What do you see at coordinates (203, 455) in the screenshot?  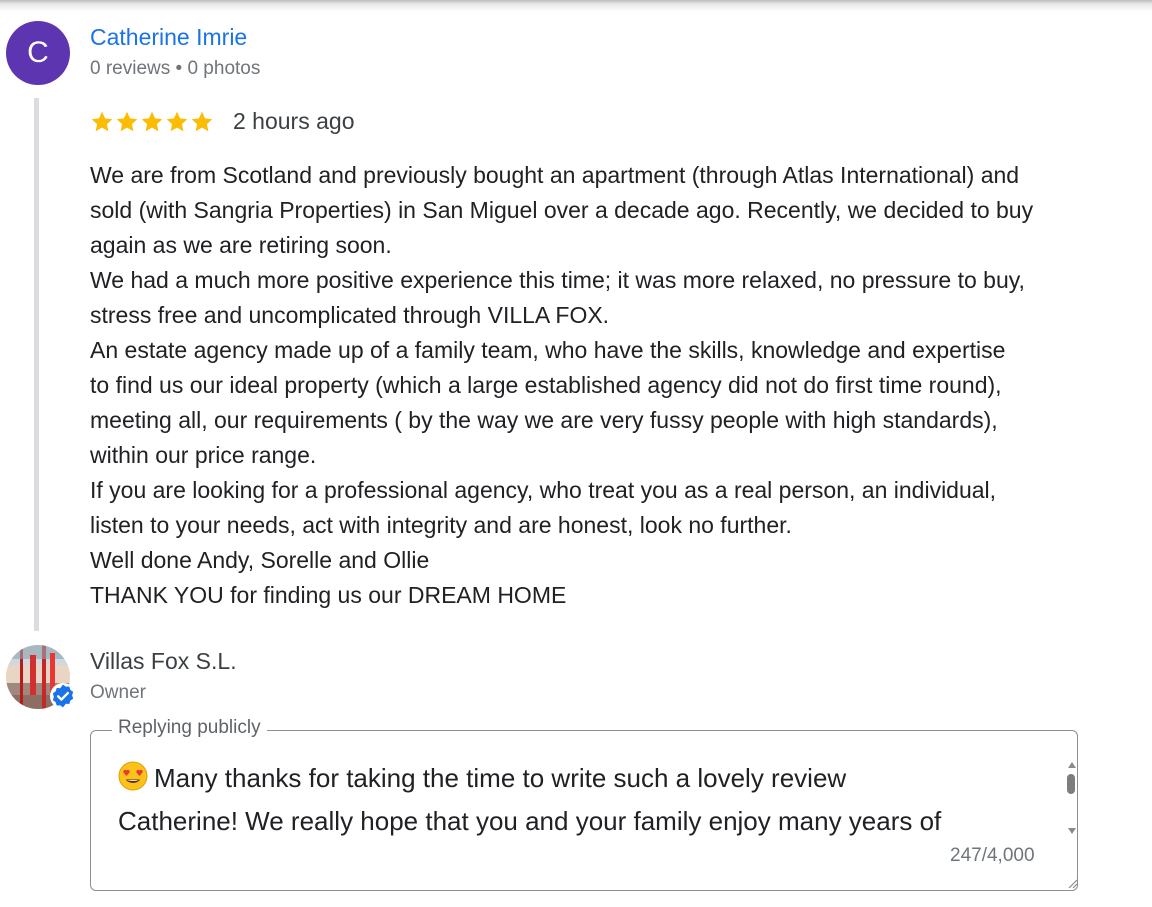 I see `review-text-line: within our price range.` at bounding box center [203, 455].